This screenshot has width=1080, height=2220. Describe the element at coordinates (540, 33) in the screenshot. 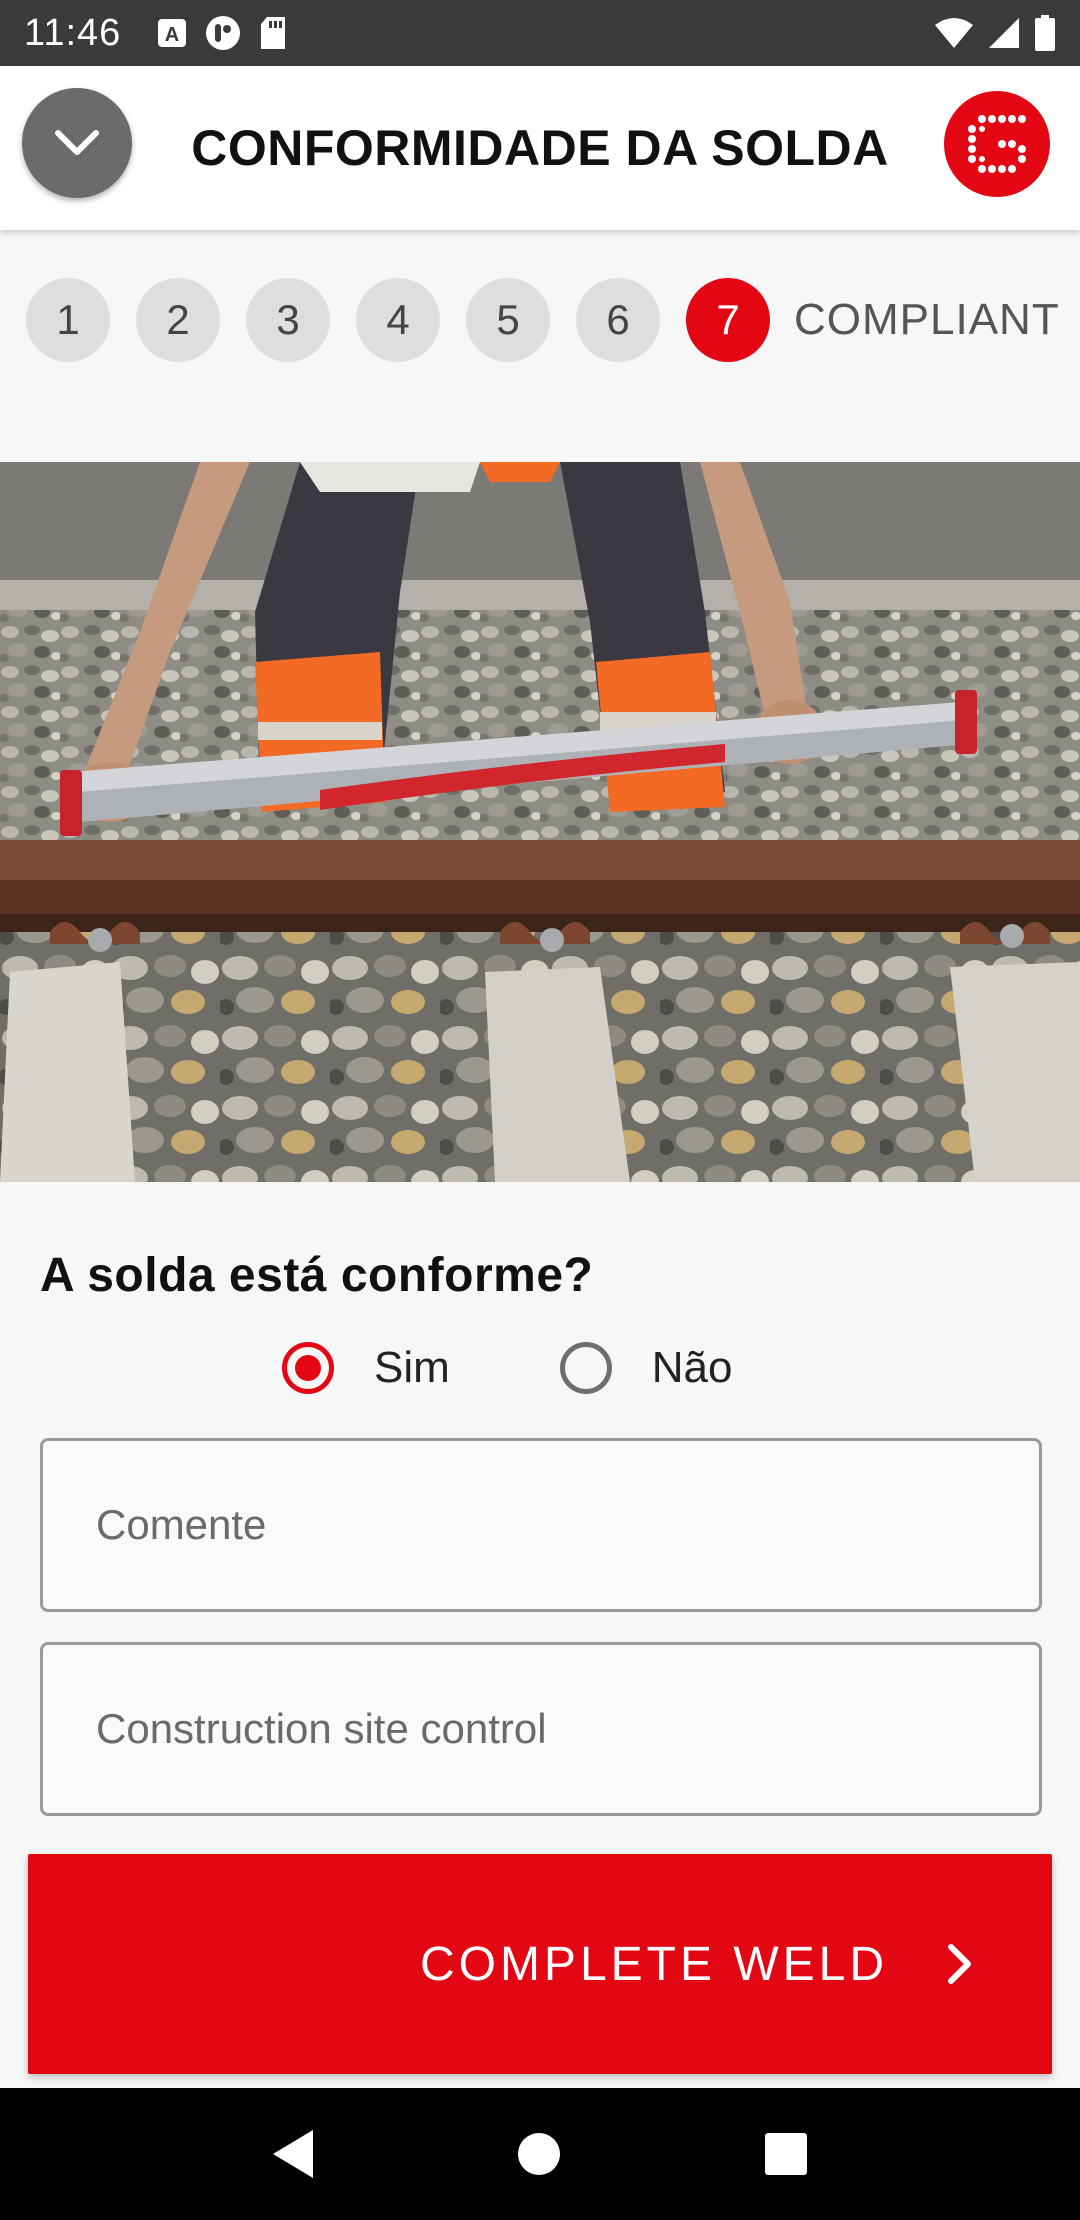

I see `status-bar: 11:46 A` at that location.